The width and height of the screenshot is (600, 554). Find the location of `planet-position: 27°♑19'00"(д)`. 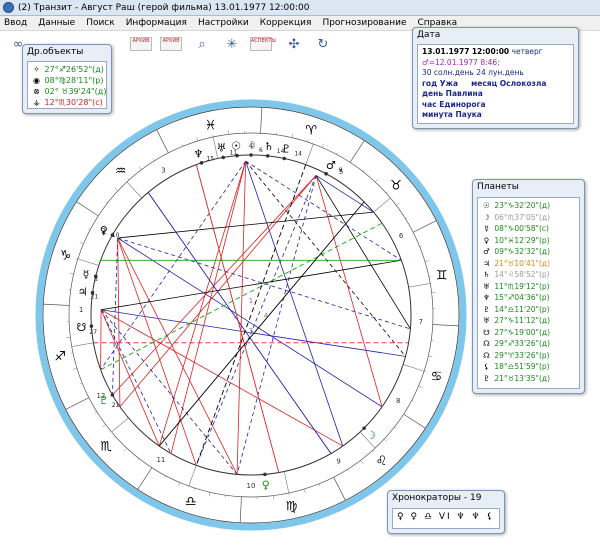

planet-position: 27°♑19'00"(д) is located at coordinates (521, 332).